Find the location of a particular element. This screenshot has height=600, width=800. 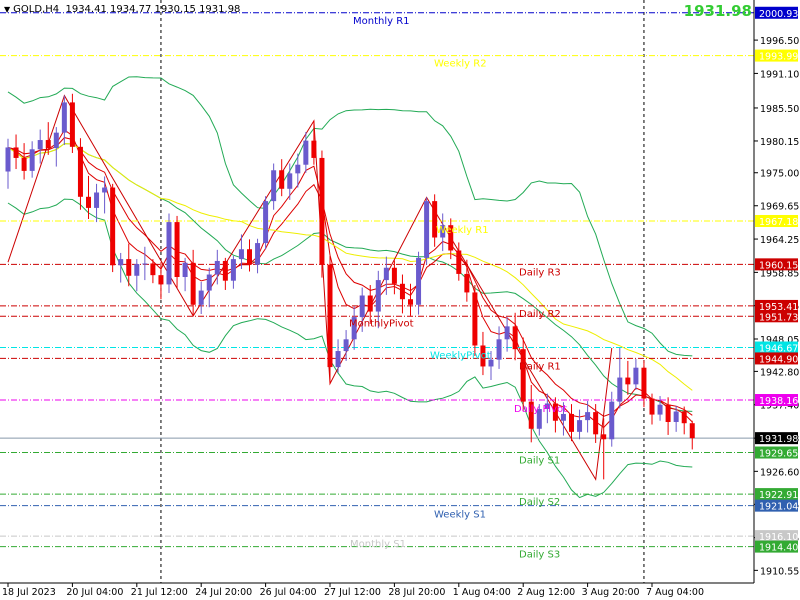

time-tick-label: 26 Jul 04:00 is located at coordinates (288, 592).